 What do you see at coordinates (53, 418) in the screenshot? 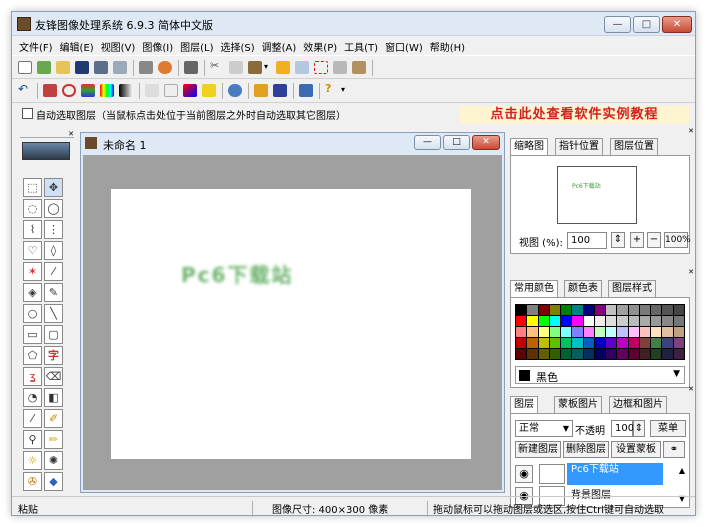
I see `brush-tool: ✐` at bounding box center [53, 418].